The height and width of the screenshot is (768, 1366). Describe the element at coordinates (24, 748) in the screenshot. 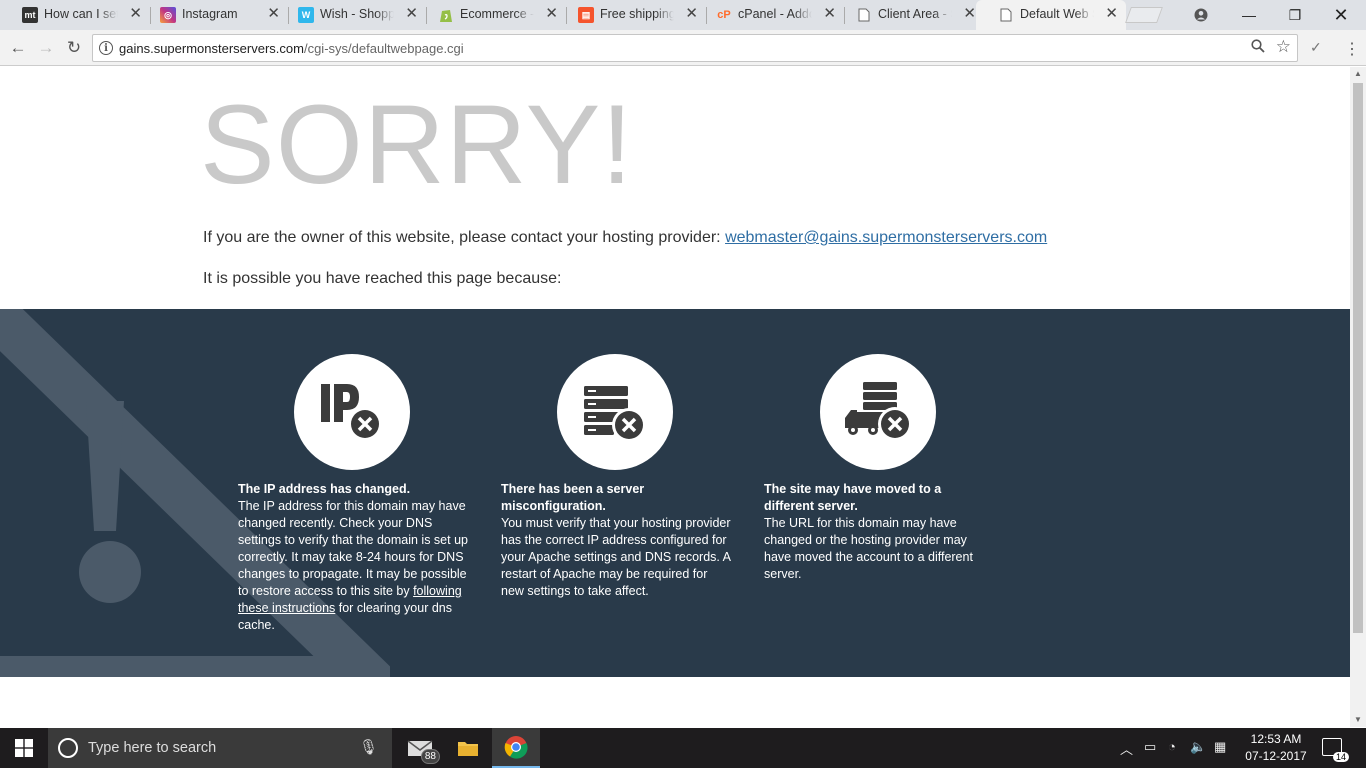

I see `windows-start-icon` at that location.